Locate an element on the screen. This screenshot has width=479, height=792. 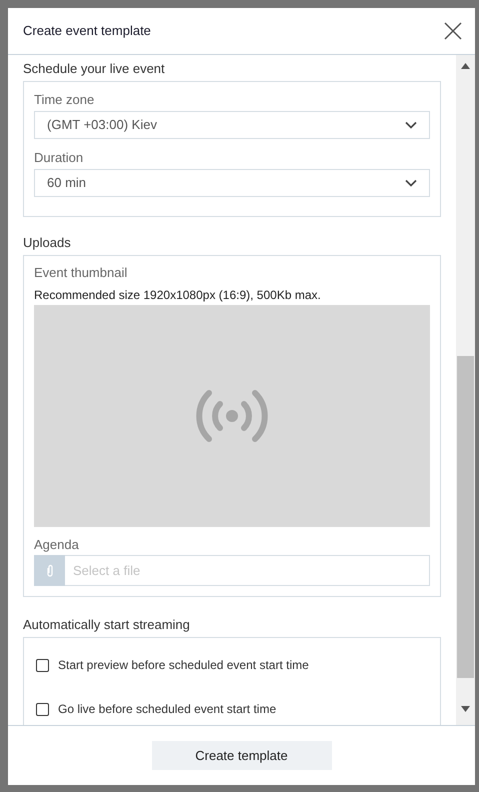
checkbox-label: Go live before scheduled event start time is located at coordinates (167, 709).